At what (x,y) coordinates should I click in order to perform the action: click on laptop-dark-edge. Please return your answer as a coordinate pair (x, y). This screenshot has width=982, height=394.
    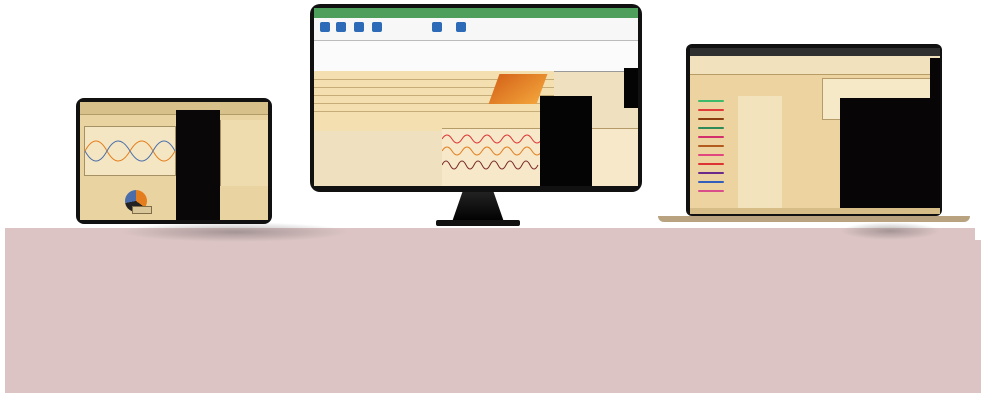
    Looking at the image, I should click on (935, 133).